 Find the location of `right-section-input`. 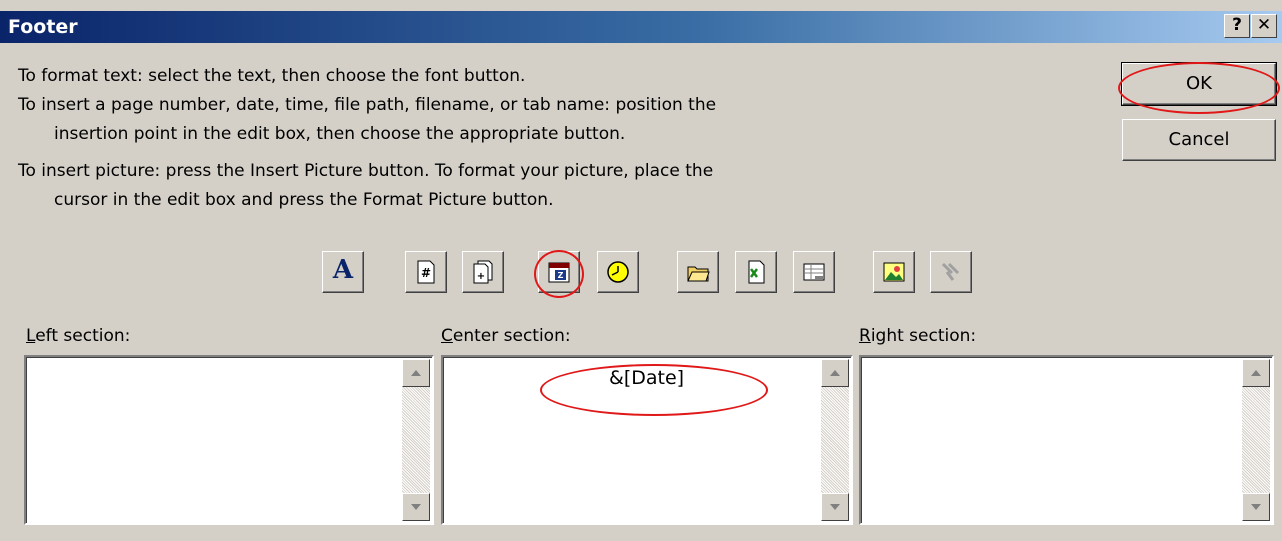

right-section-input is located at coordinates (1066, 440).